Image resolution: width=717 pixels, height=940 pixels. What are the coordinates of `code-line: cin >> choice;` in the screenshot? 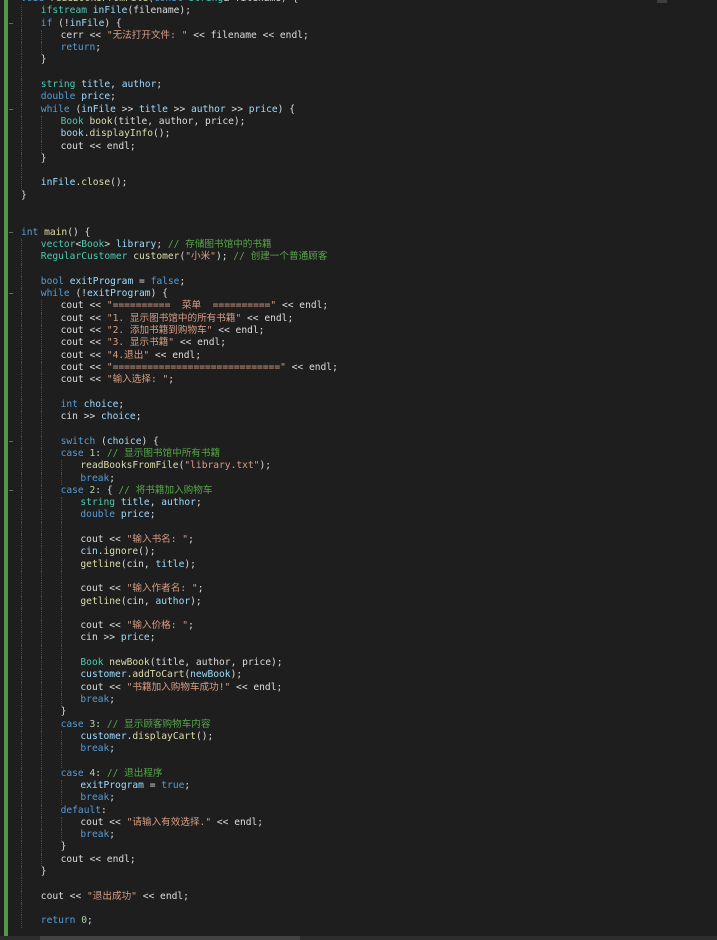 It's located at (367, 417).